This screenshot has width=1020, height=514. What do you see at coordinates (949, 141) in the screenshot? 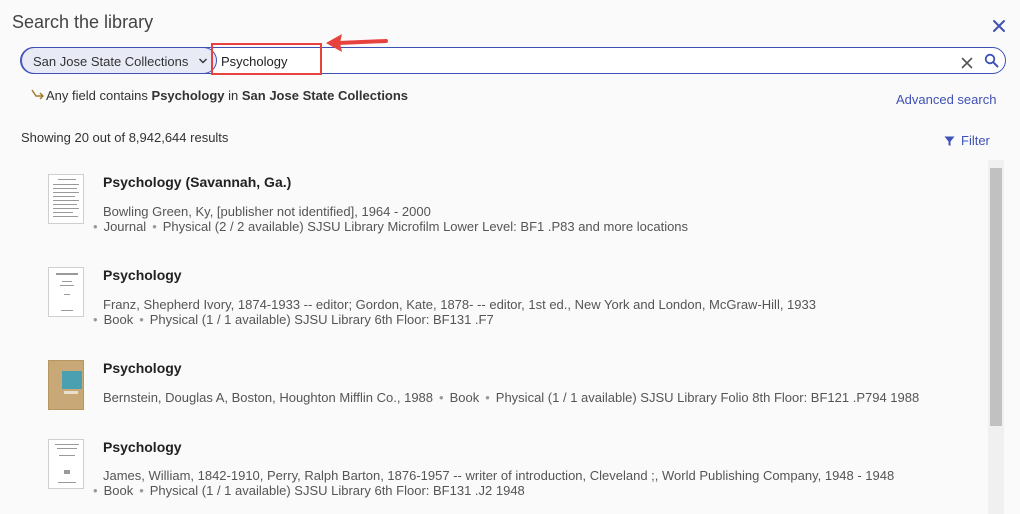
I see `filter-icon` at bounding box center [949, 141].